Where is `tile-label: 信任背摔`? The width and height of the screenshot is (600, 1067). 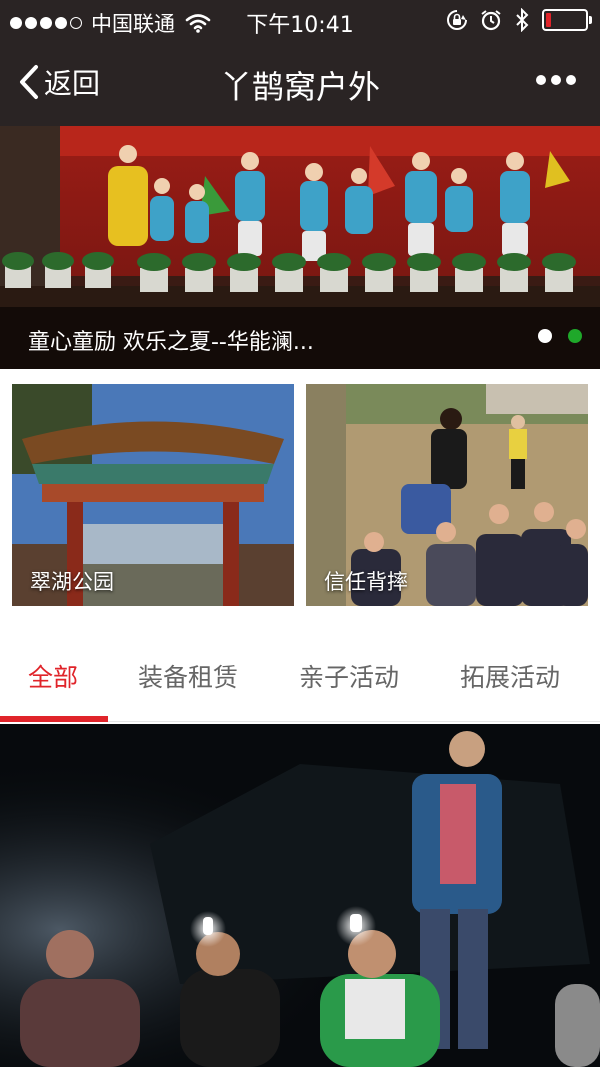 tile-label: 信任背摔 is located at coordinates (366, 582).